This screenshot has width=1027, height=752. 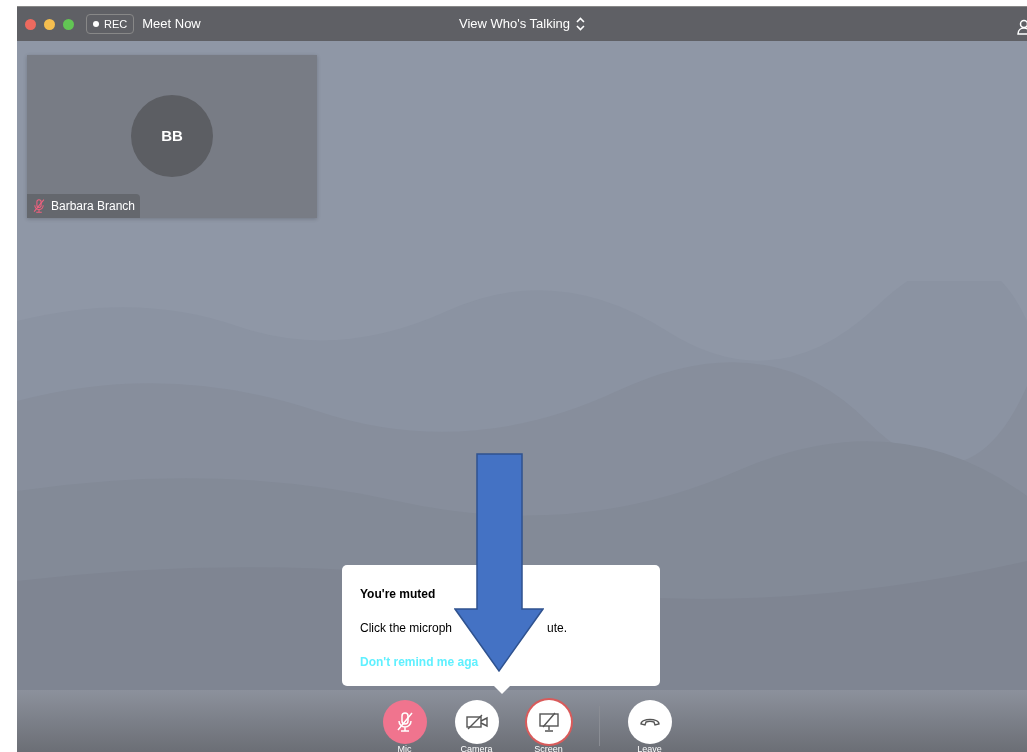 I want to click on camera-button, so click(x=476, y=722).